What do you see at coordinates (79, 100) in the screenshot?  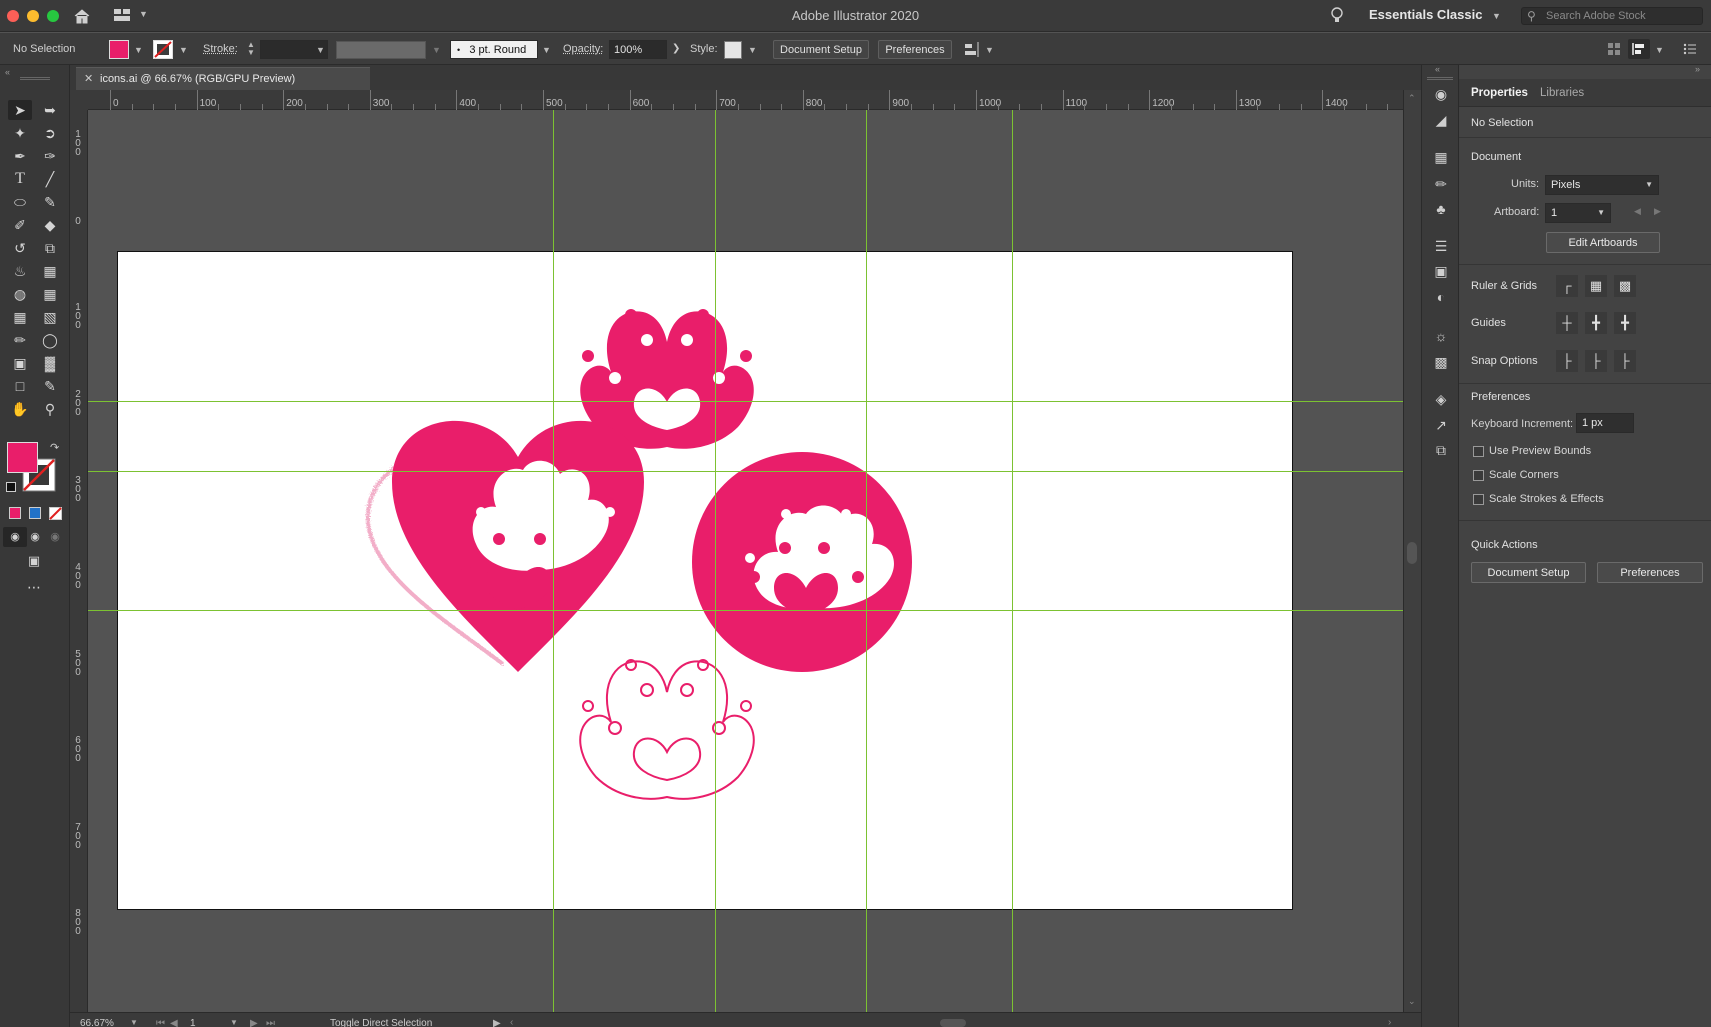 I see `ruler-origin` at bounding box center [79, 100].